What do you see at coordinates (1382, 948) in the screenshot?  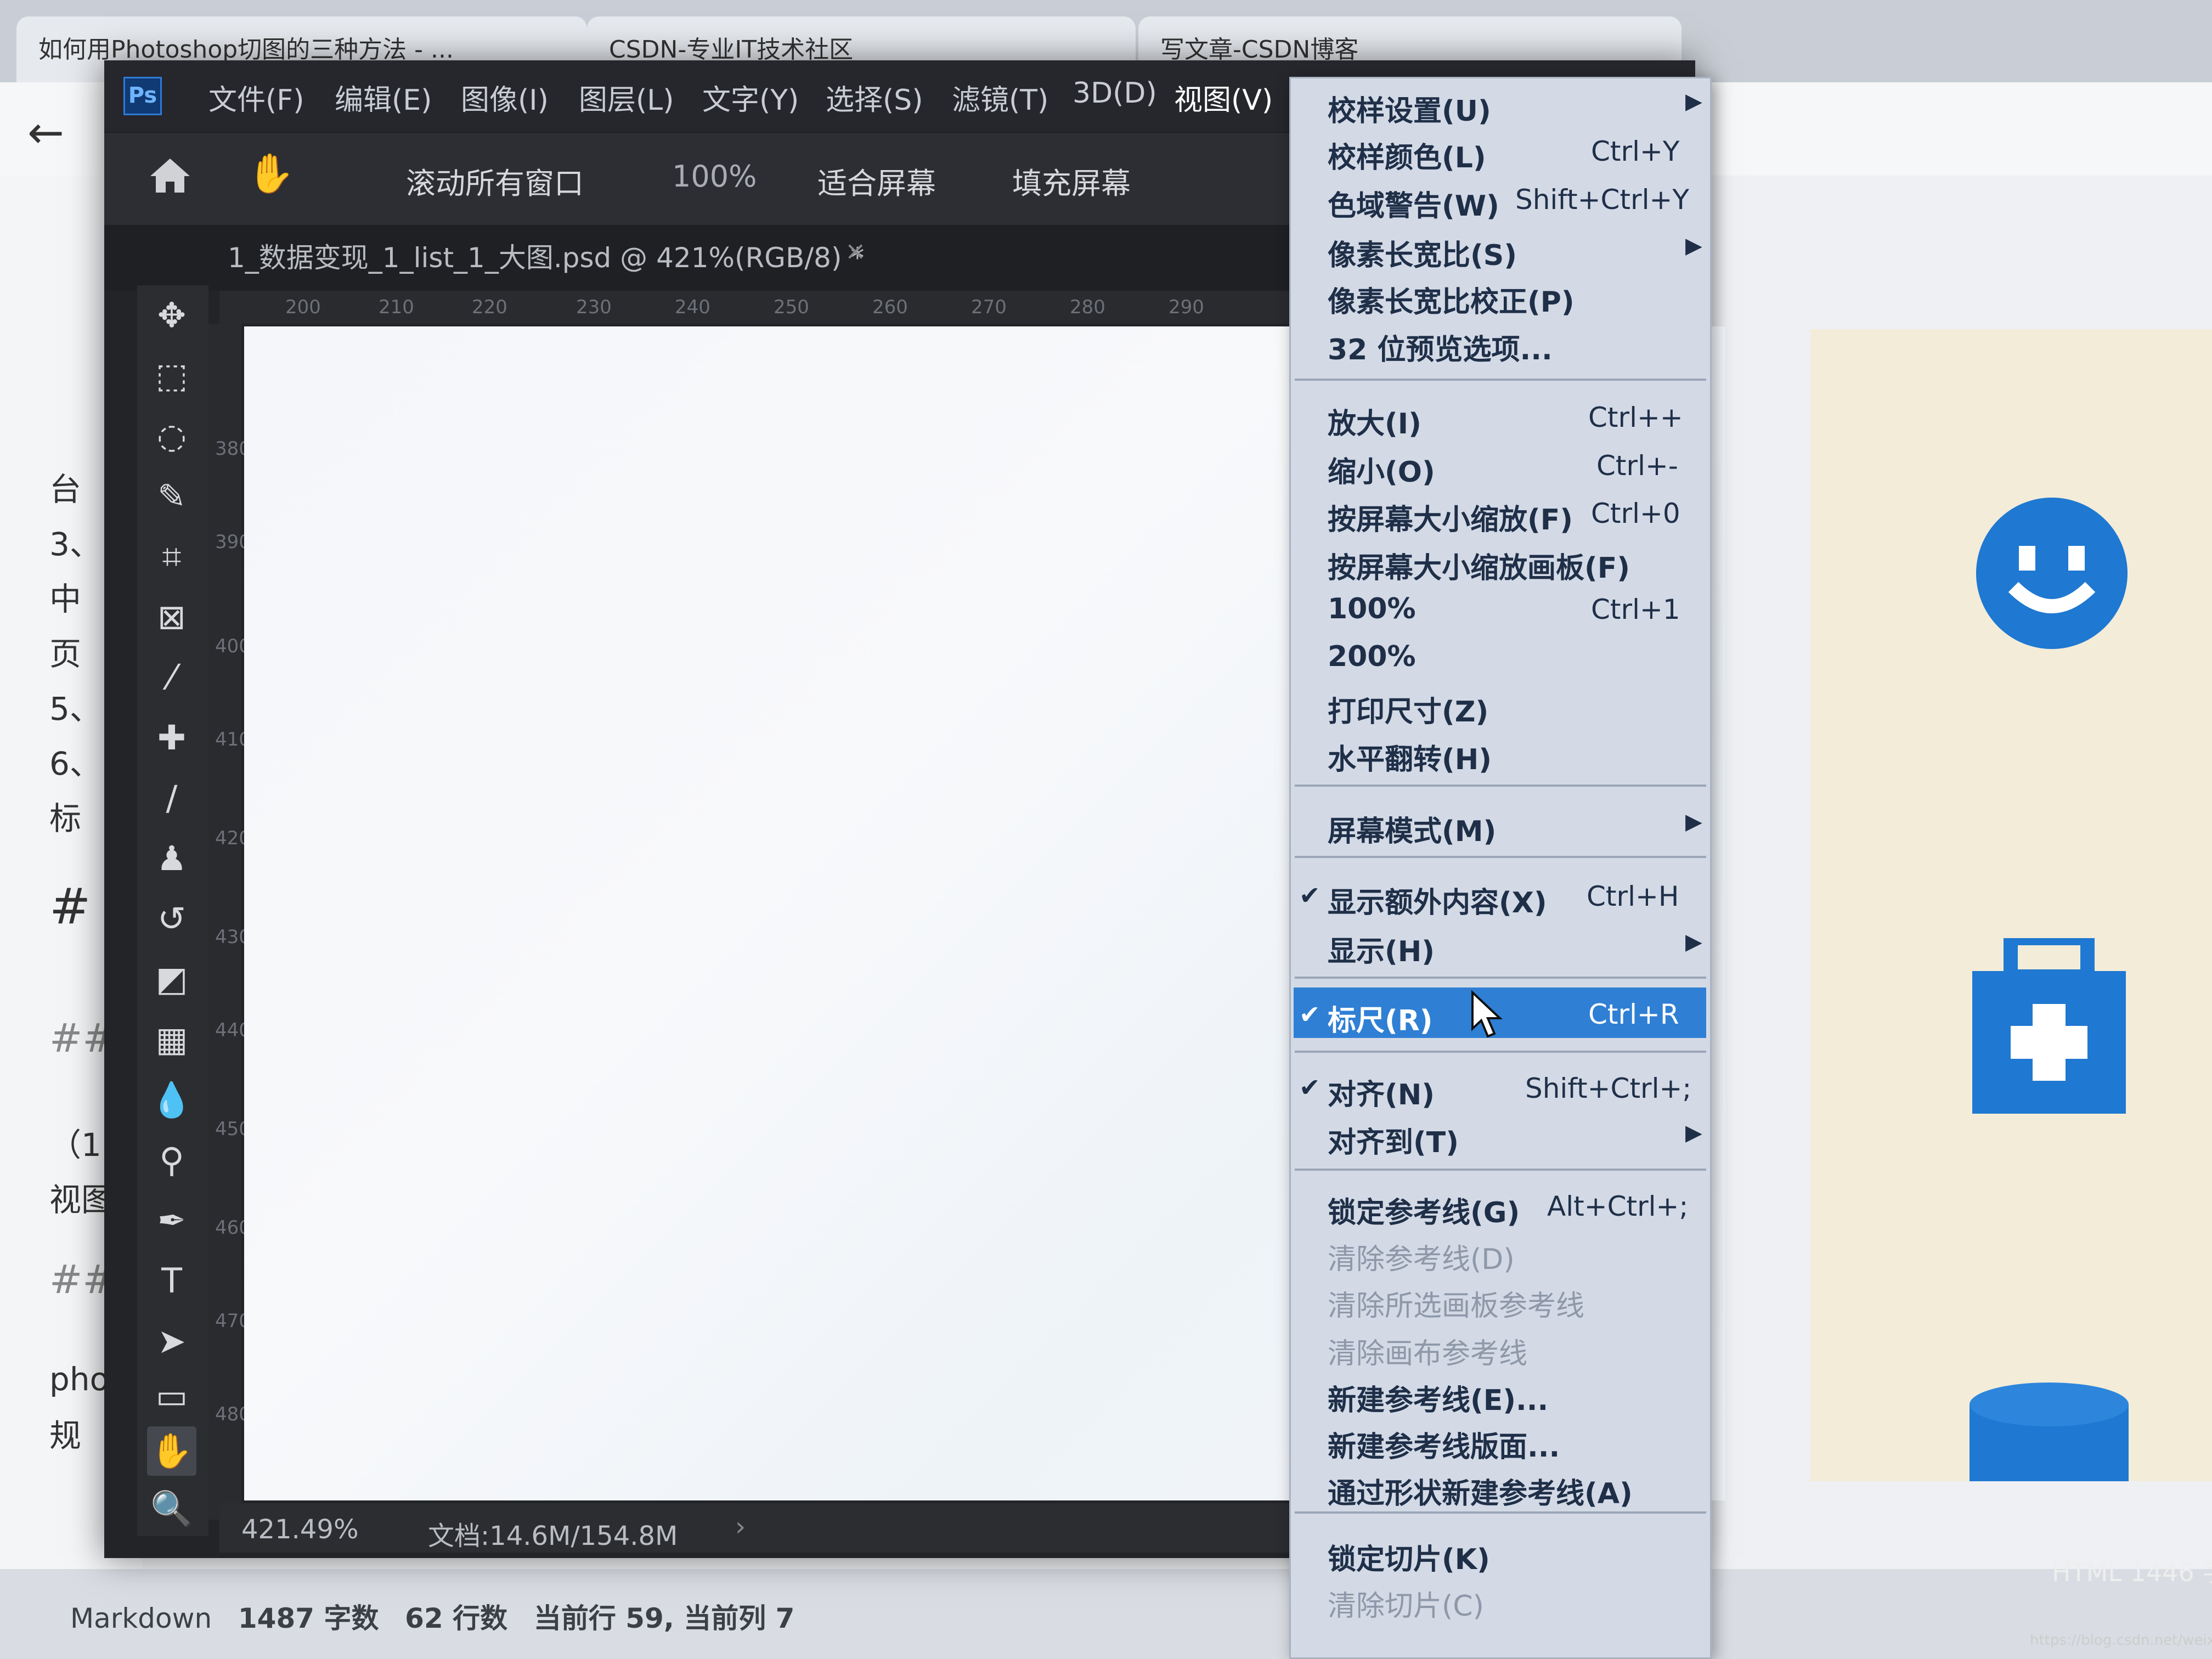 I see `menu-item-show: 显示(H)` at bounding box center [1382, 948].